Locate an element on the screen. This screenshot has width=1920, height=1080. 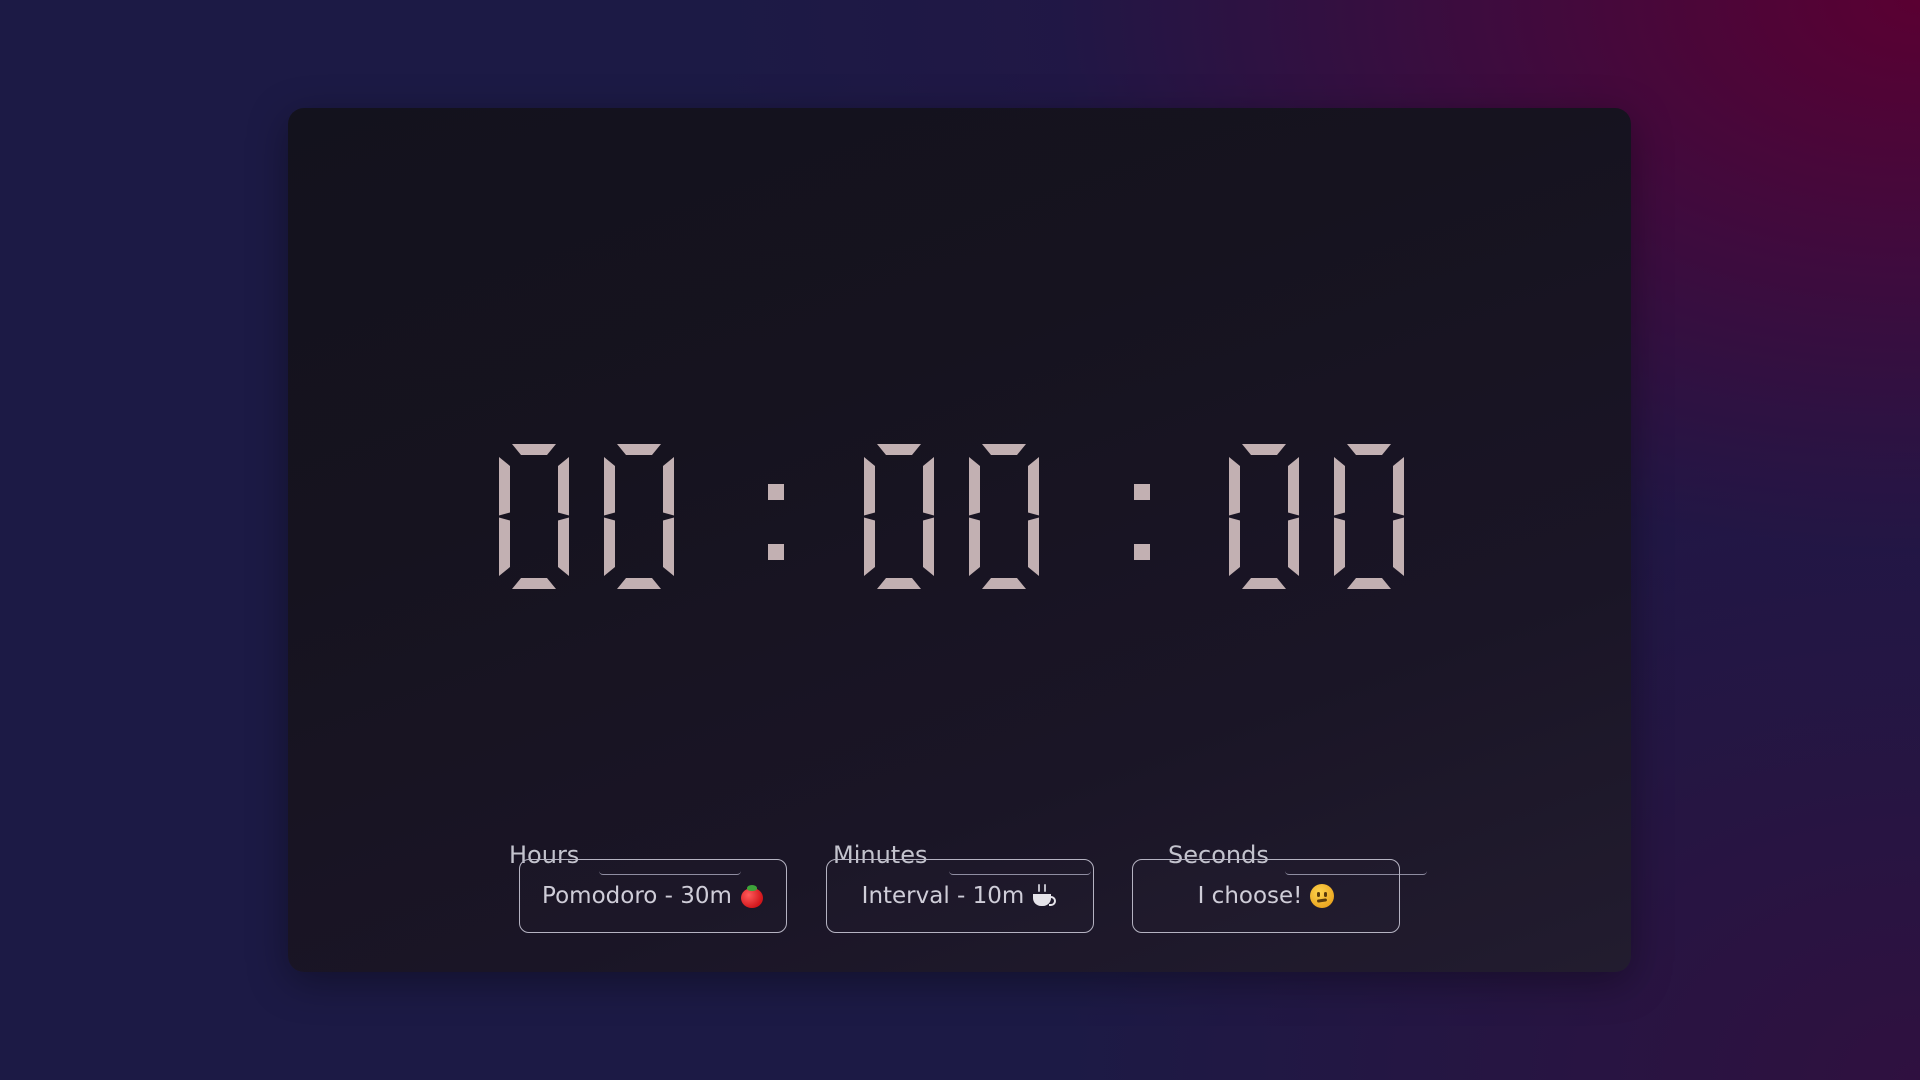
tomato-icon is located at coordinates (752, 896).